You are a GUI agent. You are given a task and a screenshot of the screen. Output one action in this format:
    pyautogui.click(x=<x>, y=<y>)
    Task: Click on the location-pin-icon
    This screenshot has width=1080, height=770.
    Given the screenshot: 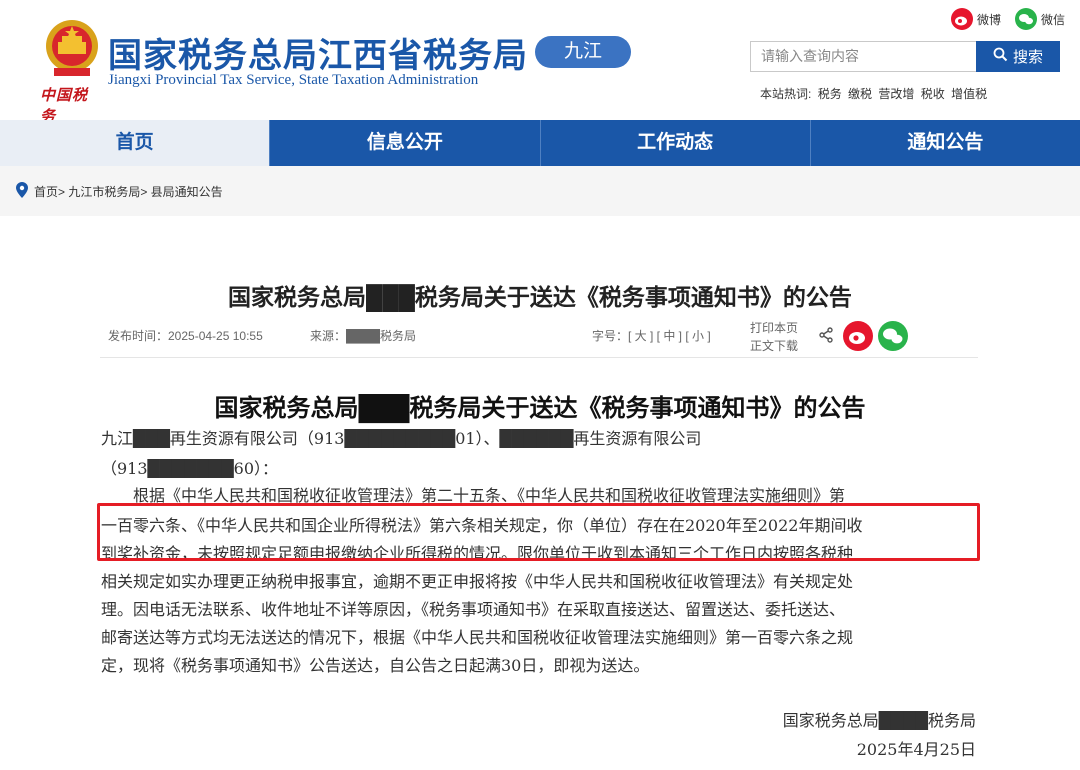 What is the action you would take?
    pyautogui.click(x=22, y=191)
    